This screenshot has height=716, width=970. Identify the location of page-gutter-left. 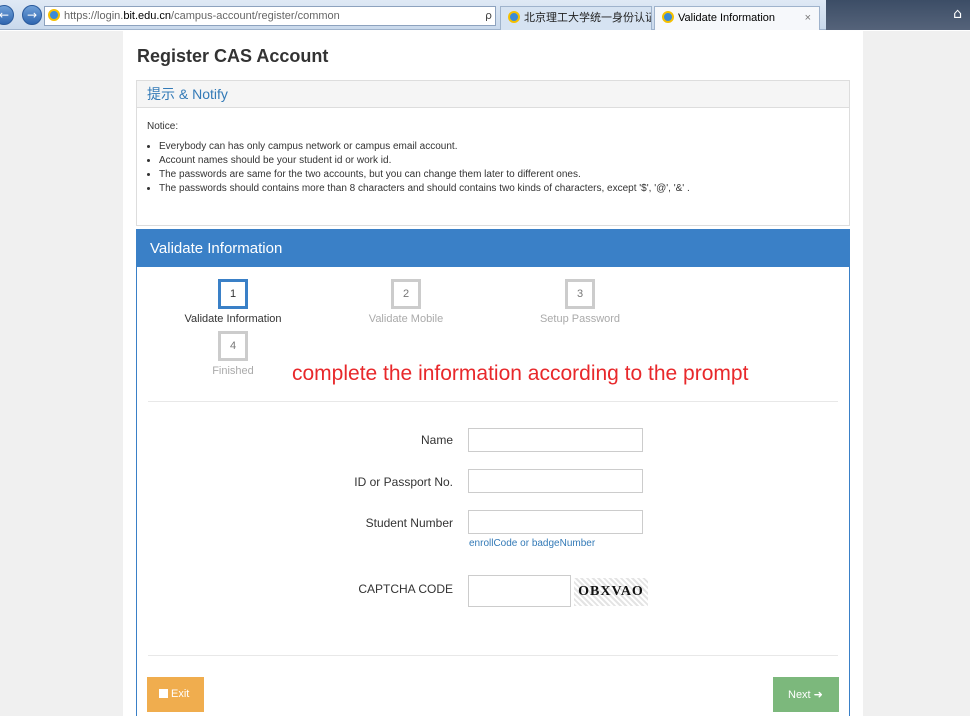
(61, 373).